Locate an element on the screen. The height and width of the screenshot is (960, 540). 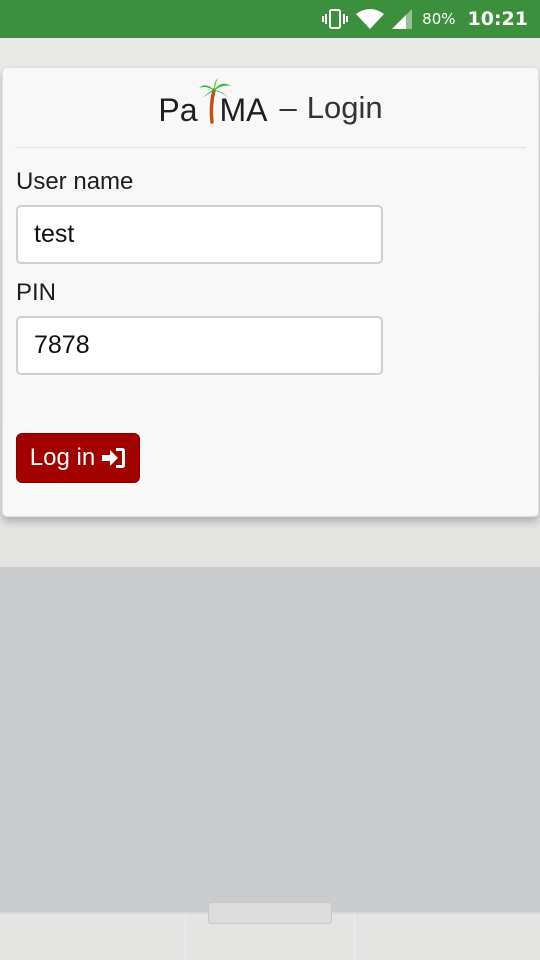
battery-percent: 80% is located at coordinates (439, 19).